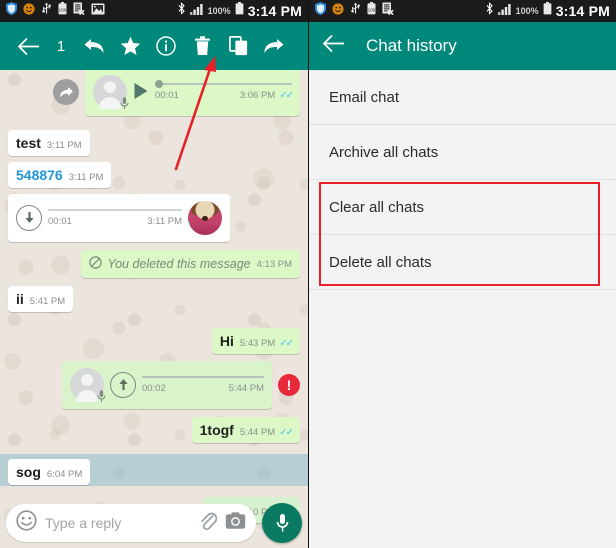 This screenshot has width=616, height=548. I want to click on text-message-bubble: Hi 5:43 PM ✓✓, so click(255, 341).